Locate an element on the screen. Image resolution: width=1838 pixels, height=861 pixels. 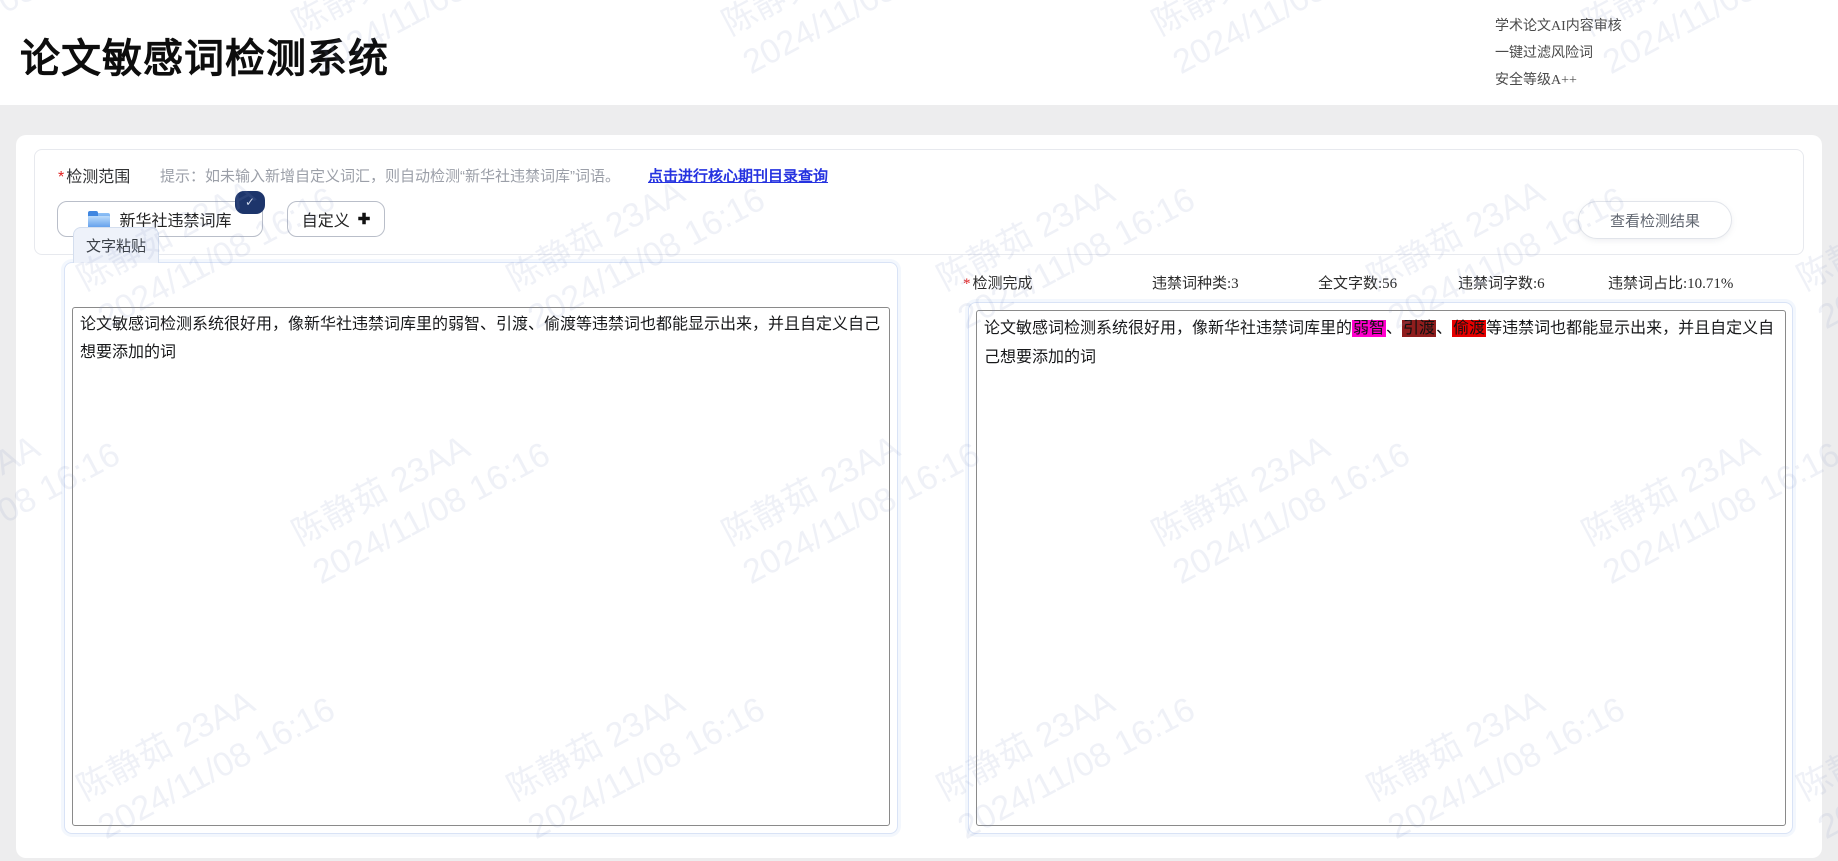
highlighted-banned-word: 引渡 is located at coordinates (1419, 328).